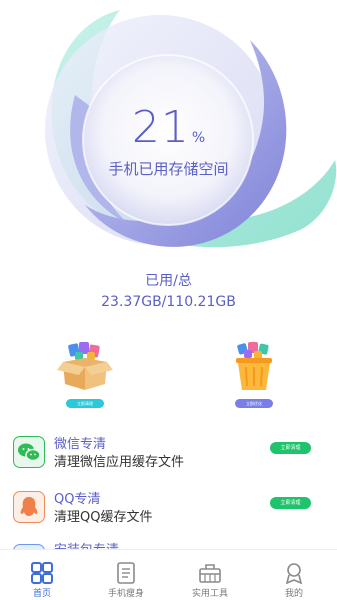  I want to click on bottom-tab-bar: 首页 手机瘦身 实用工具 我的, so click(168, 574).